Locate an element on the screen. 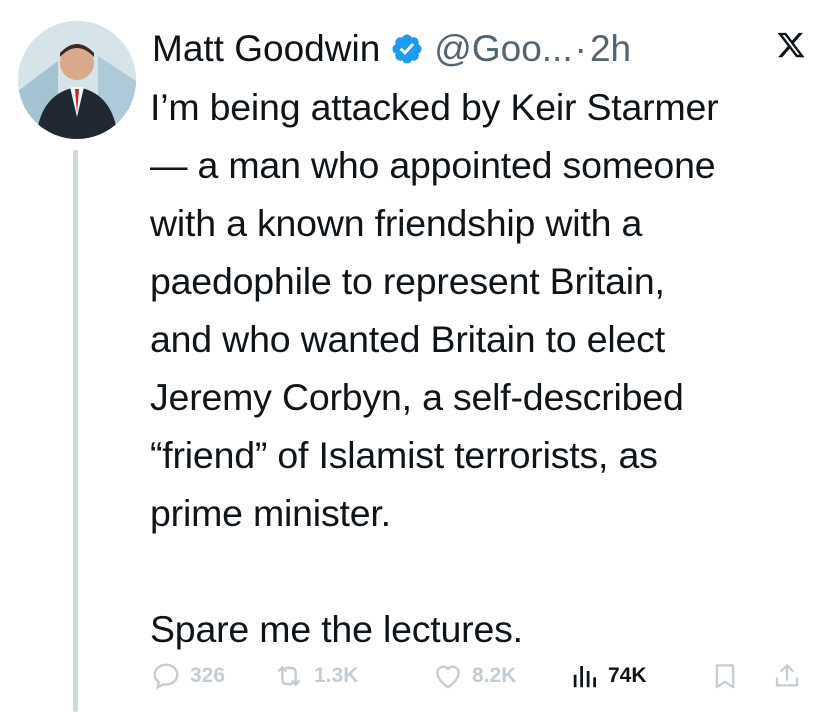 The image size is (828, 712). like-count: 8.2K is located at coordinates (494, 675).